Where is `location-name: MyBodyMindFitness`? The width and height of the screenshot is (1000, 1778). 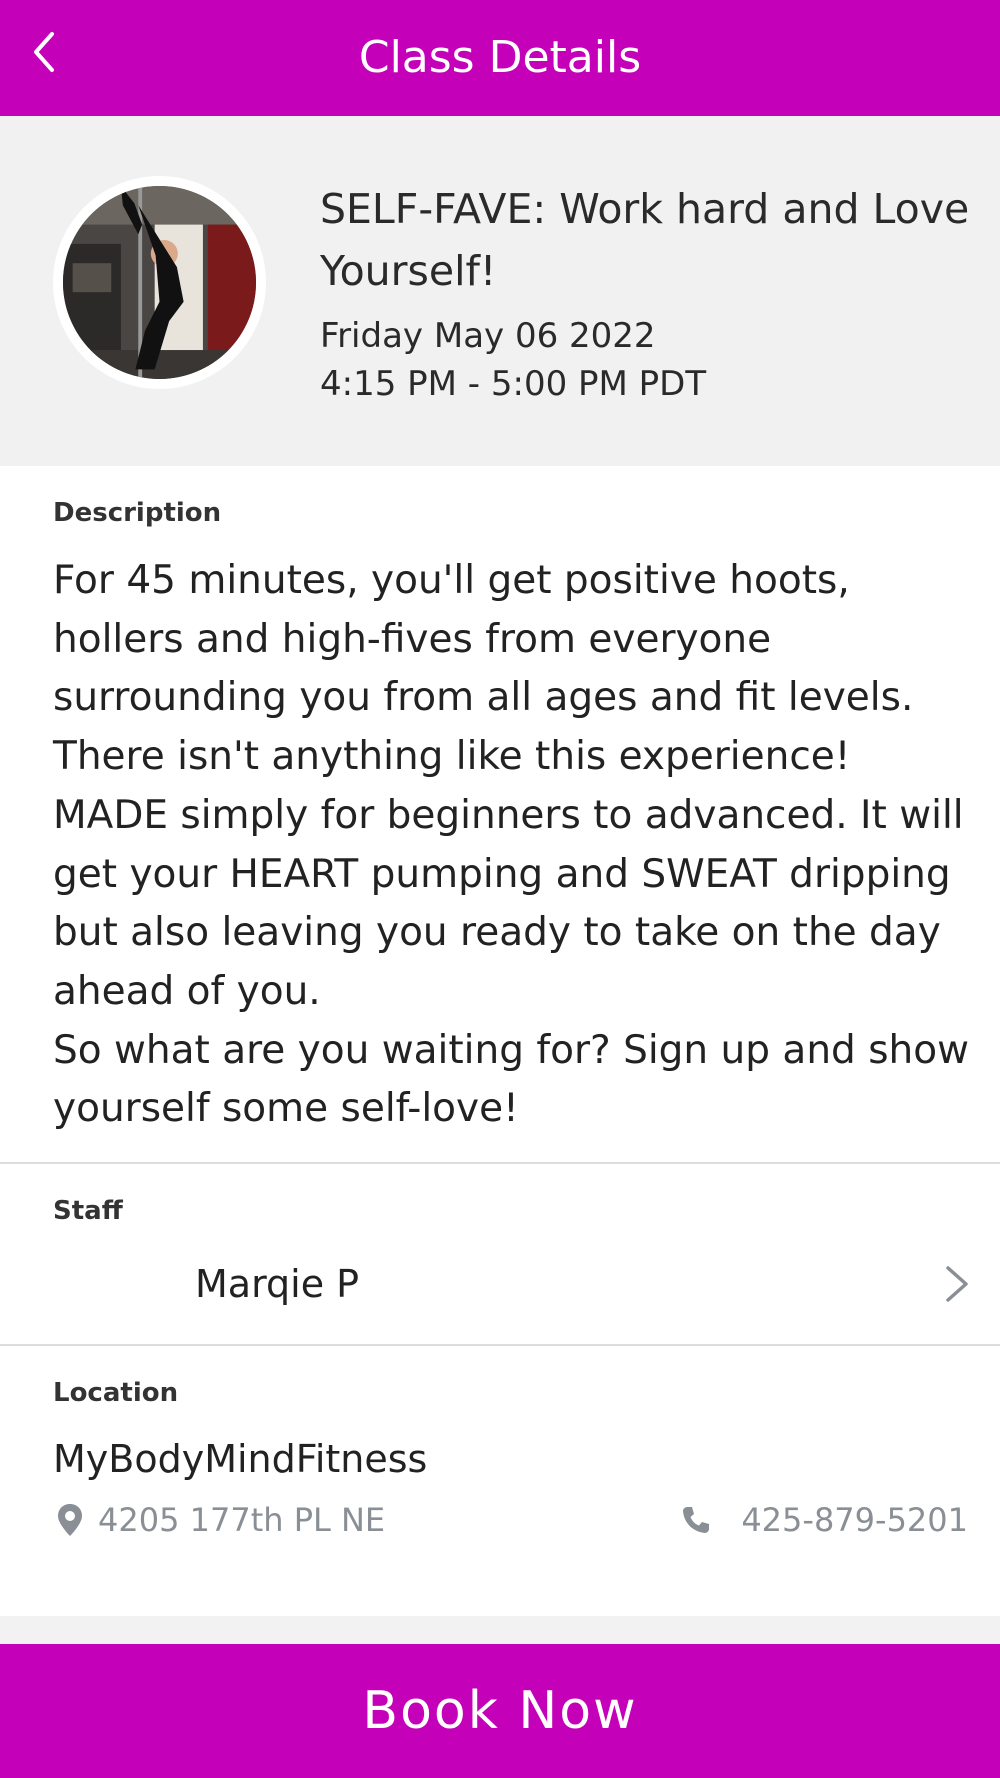 location-name: MyBodyMindFitness is located at coordinates (240, 1459).